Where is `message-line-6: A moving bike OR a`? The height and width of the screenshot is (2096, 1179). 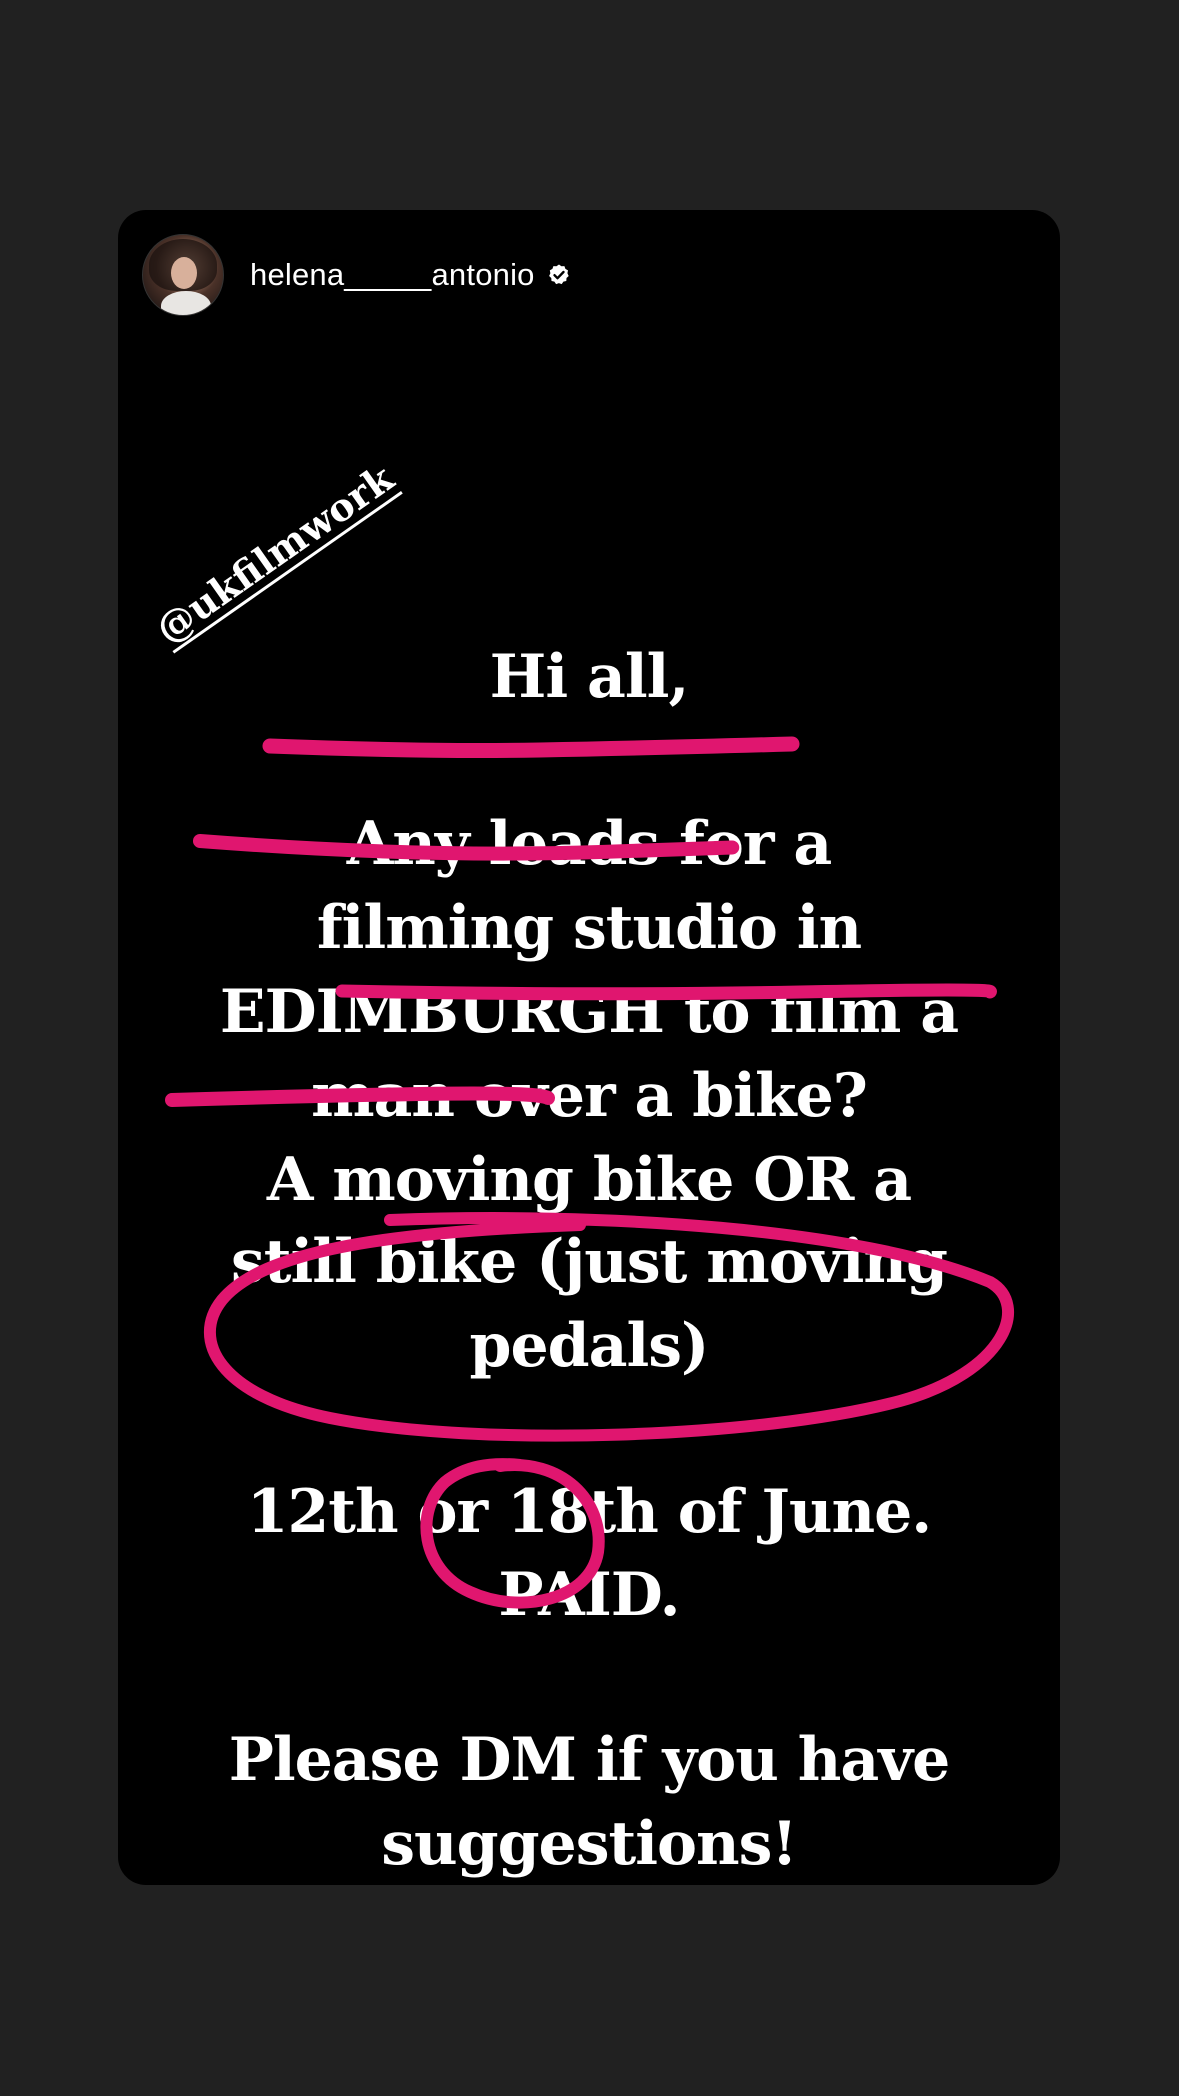
message-line-6: A moving bike OR a is located at coordinates (589, 1180).